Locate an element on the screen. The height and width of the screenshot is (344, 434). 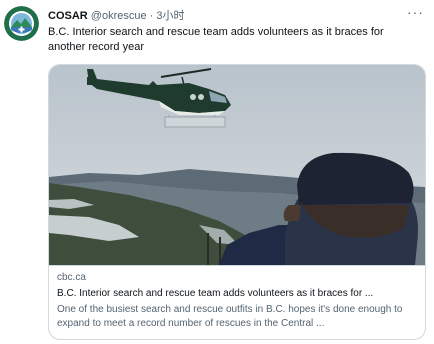
avatar is located at coordinates (21, 23).